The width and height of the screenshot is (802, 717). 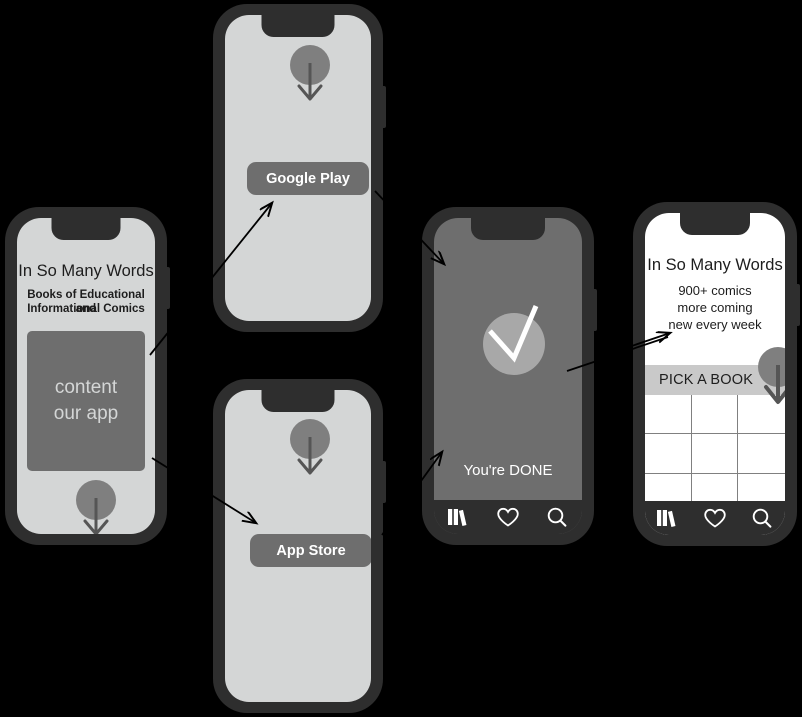 I want to click on landing-content-placeholder-text: content our app, so click(x=86, y=401).